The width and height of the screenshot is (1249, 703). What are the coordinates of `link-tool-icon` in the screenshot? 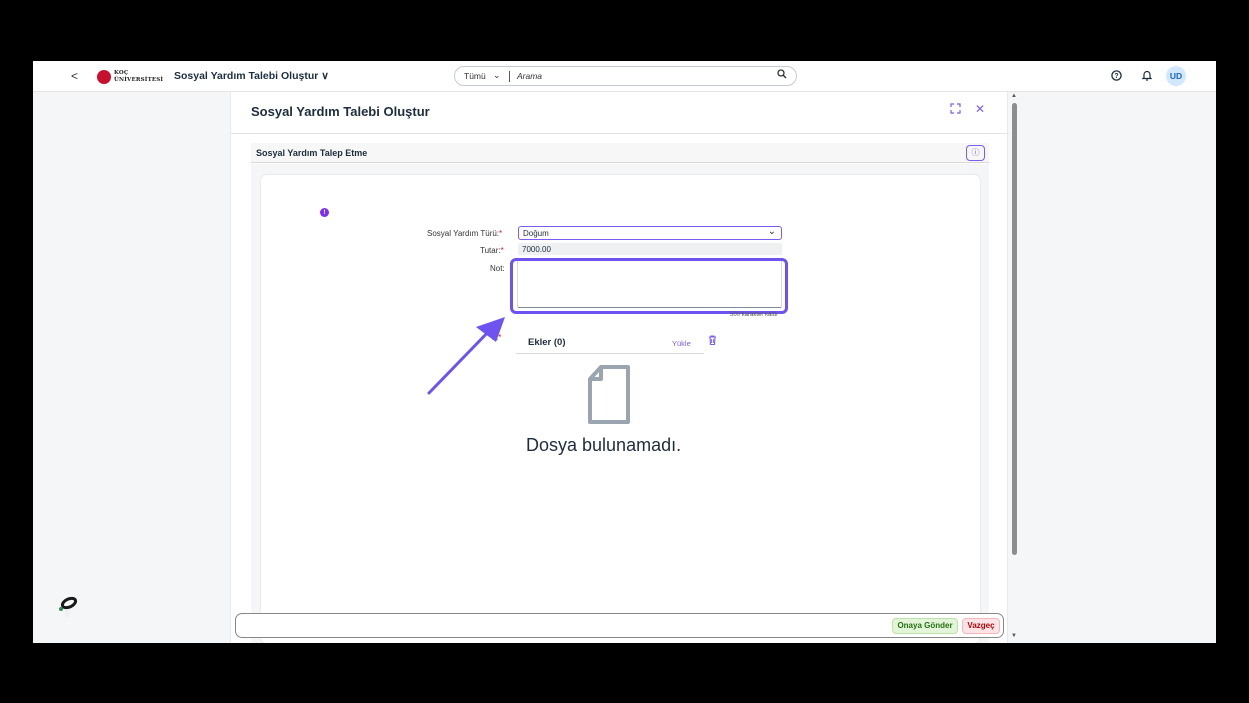 It's located at (68, 609).